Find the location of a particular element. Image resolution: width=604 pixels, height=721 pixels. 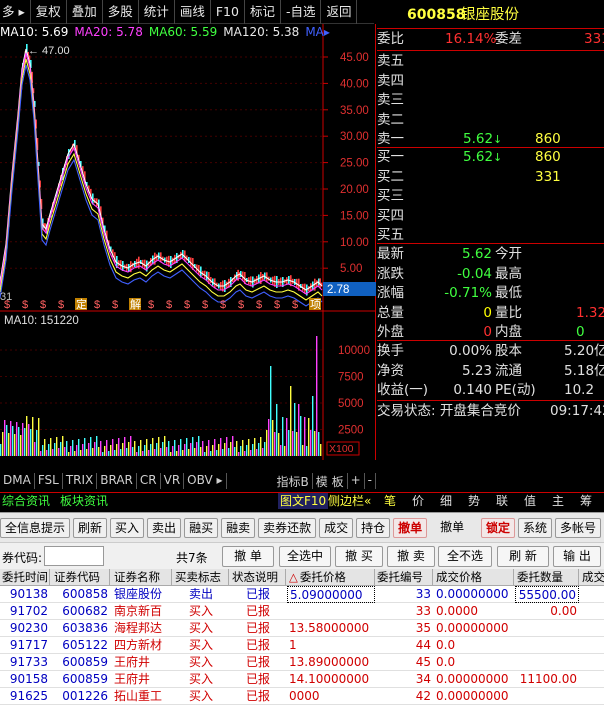

buy-level-1: 买一 5.62 ↓ 860 is located at coordinates (490, 157).